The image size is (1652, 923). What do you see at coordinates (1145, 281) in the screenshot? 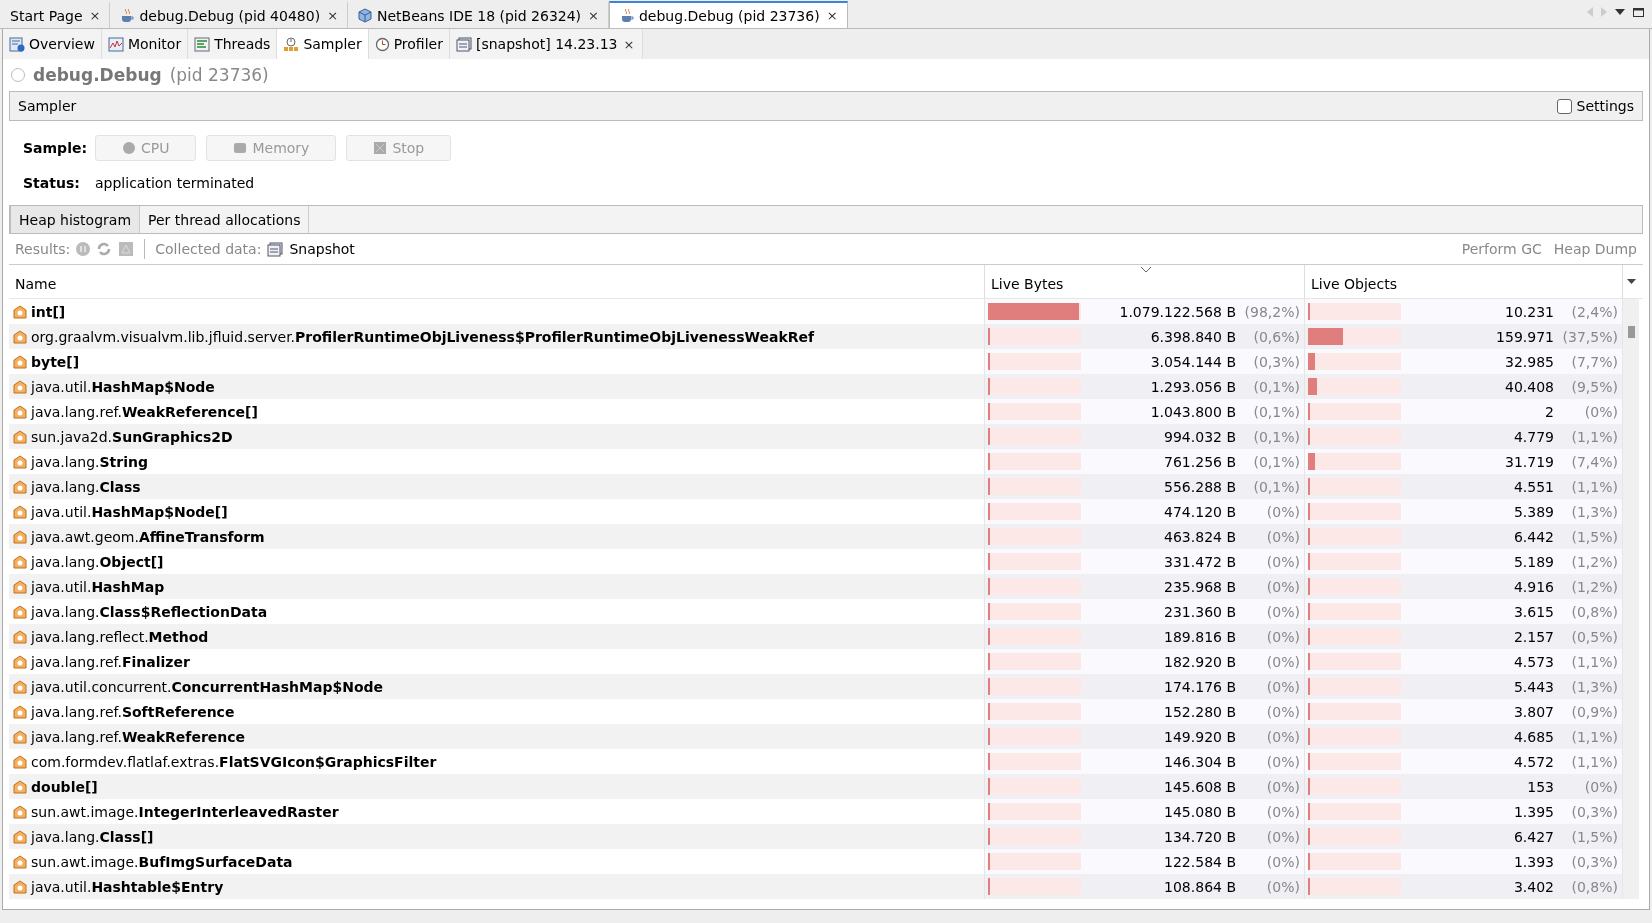
I see `column-header: Live Bytes` at bounding box center [1145, 281].